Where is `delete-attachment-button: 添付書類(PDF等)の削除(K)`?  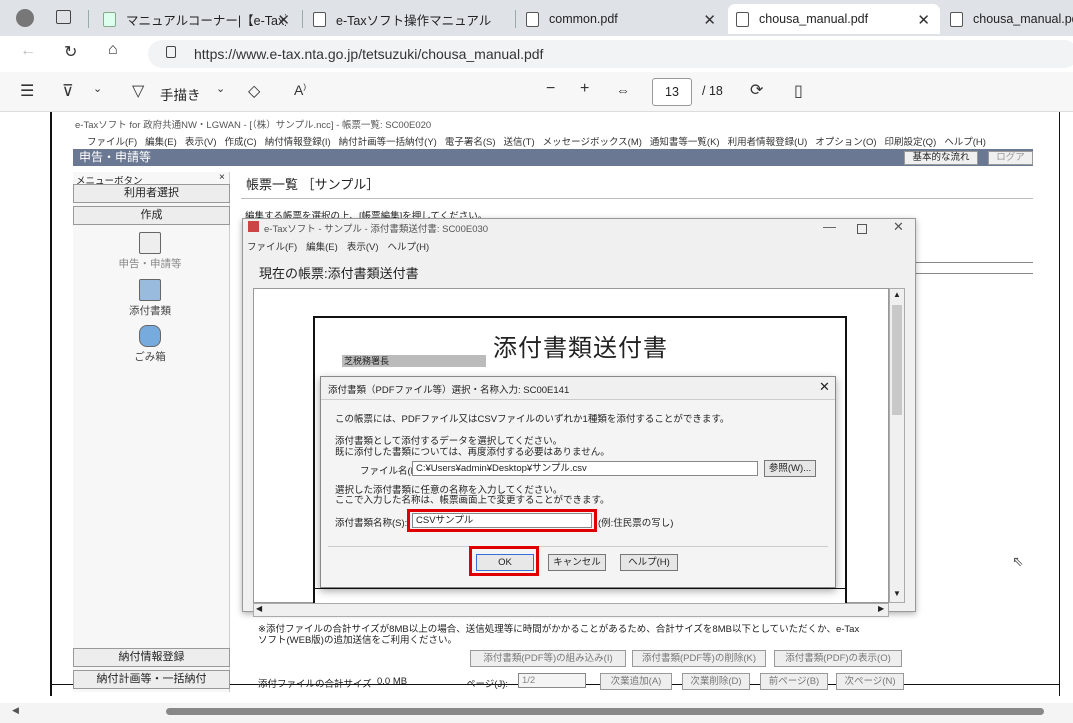
delete-attachment-button: 添付書類(PDF等)の削除(K) is located at coordinates (699, 658).